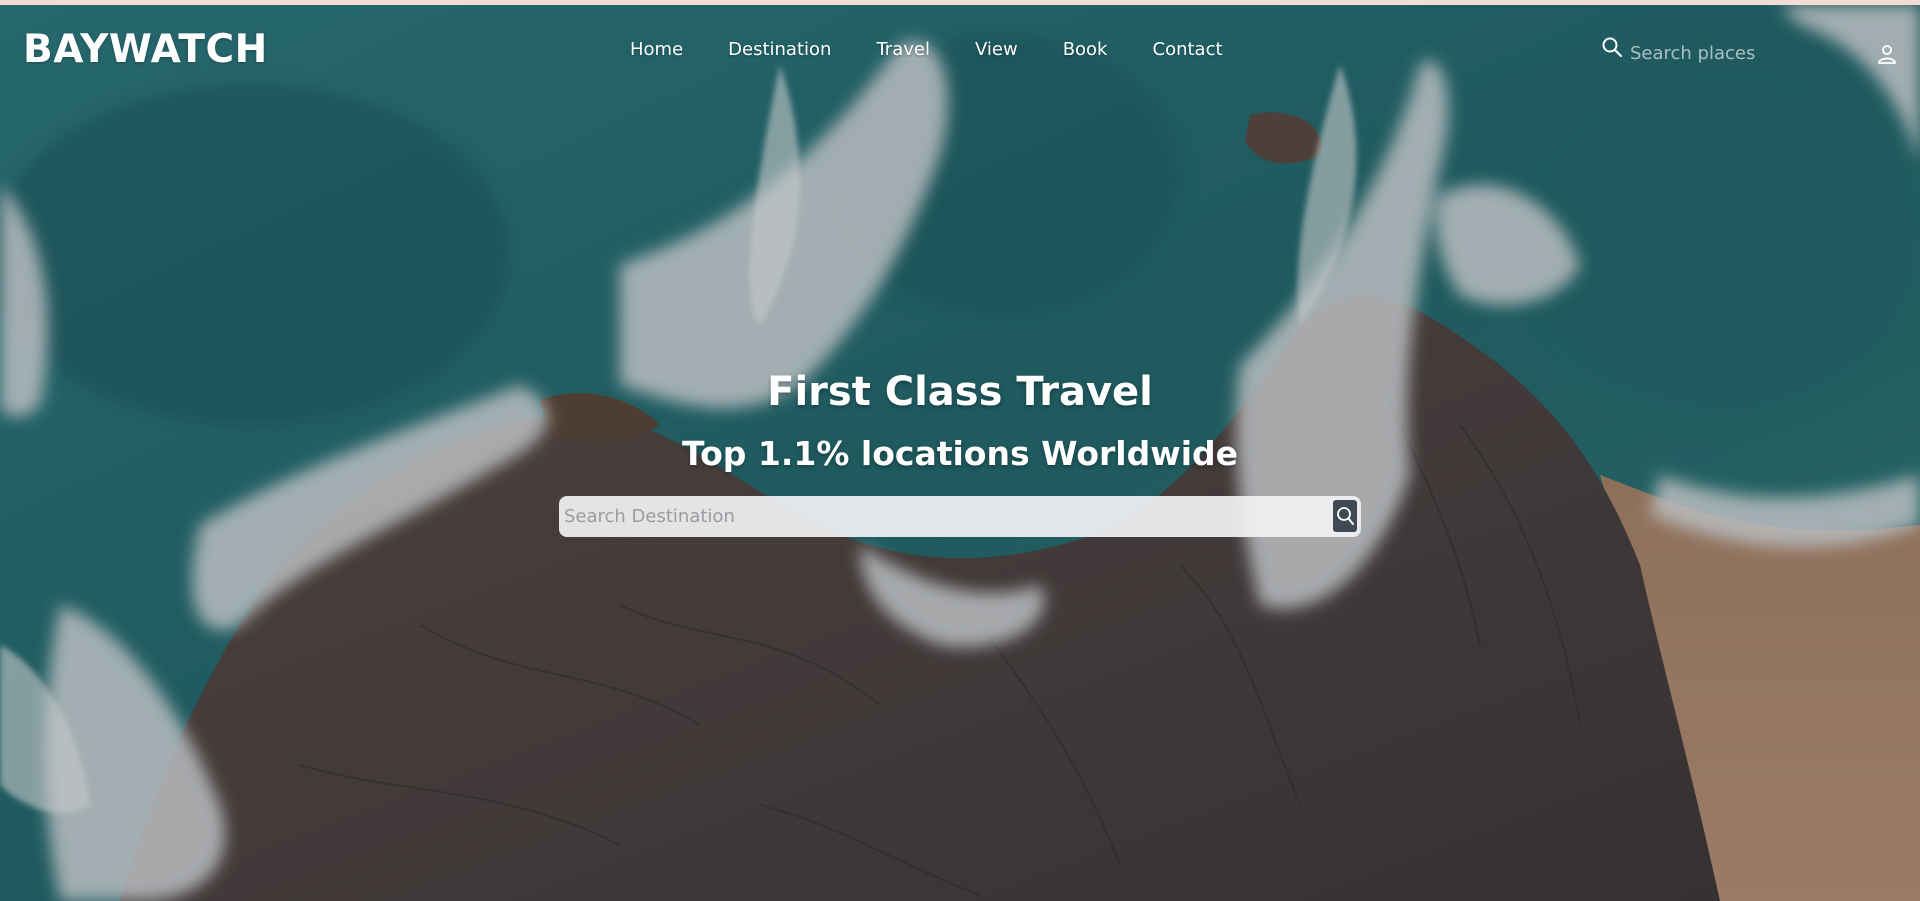 This screenshot has height=901, width=1920. I want to click on destination-search-bar, so click(960, 516).